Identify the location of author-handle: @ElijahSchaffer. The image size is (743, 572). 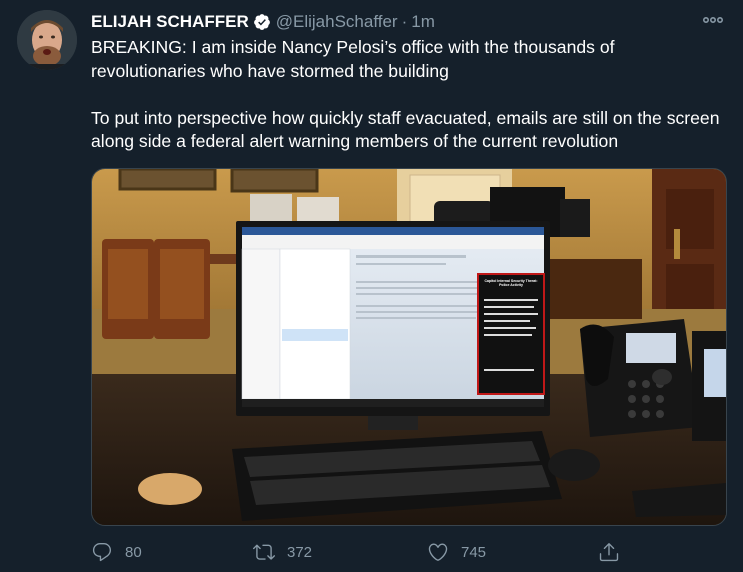
(337, 22).